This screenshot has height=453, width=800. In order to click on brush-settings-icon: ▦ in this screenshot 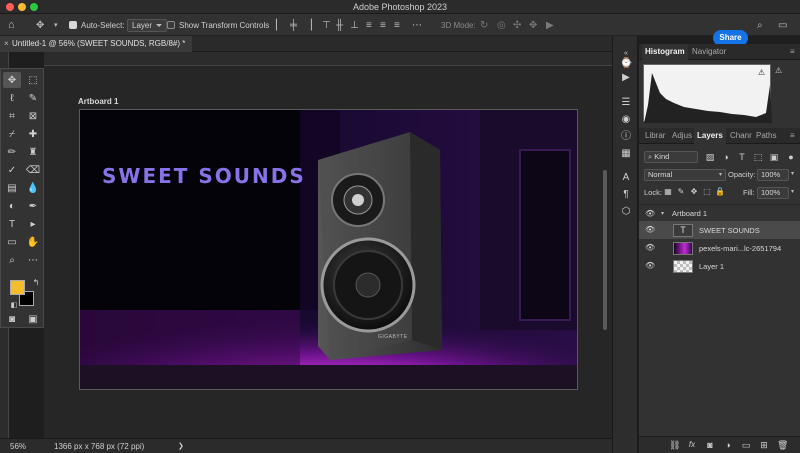, I will do `click(626, 154)`.